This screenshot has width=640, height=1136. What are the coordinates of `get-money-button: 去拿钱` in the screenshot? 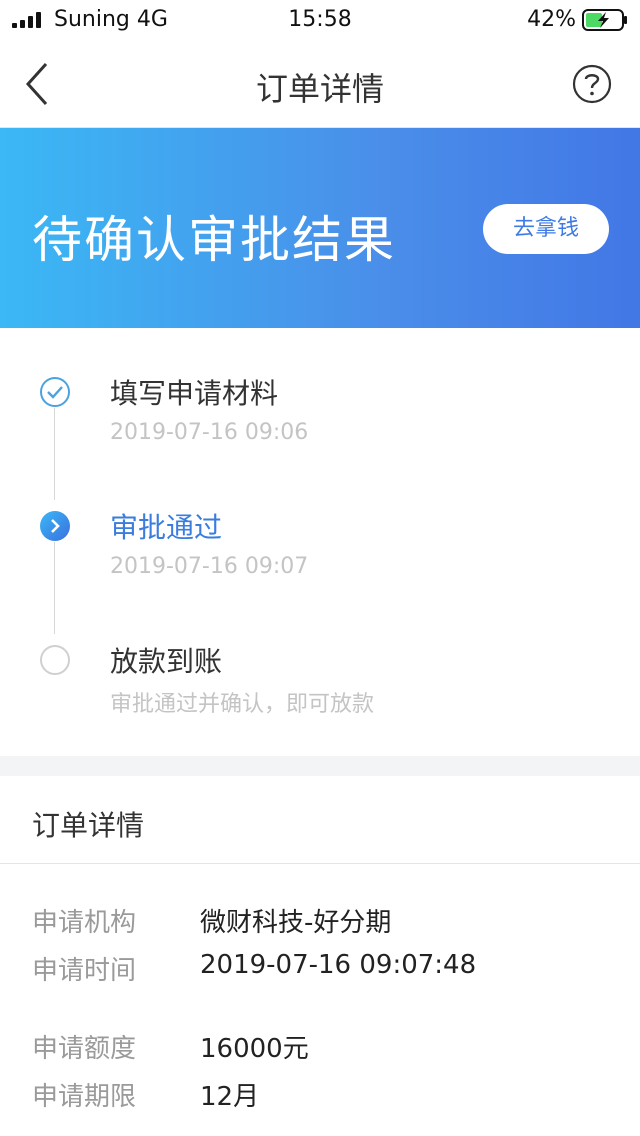 It's located at (546, 229).